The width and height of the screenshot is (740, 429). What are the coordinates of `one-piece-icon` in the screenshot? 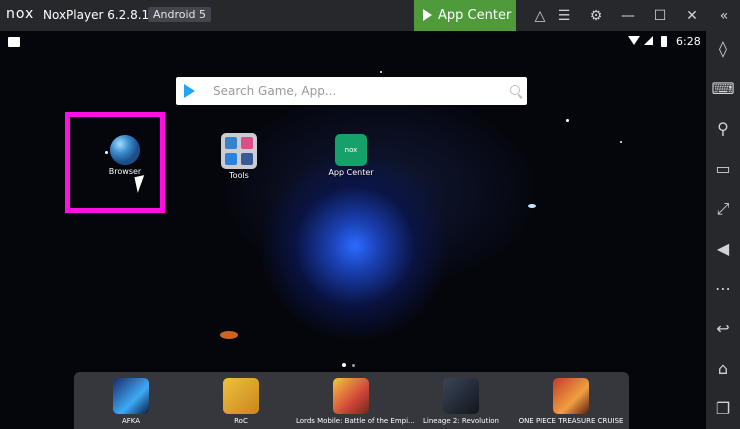 It's located at (571, 396).